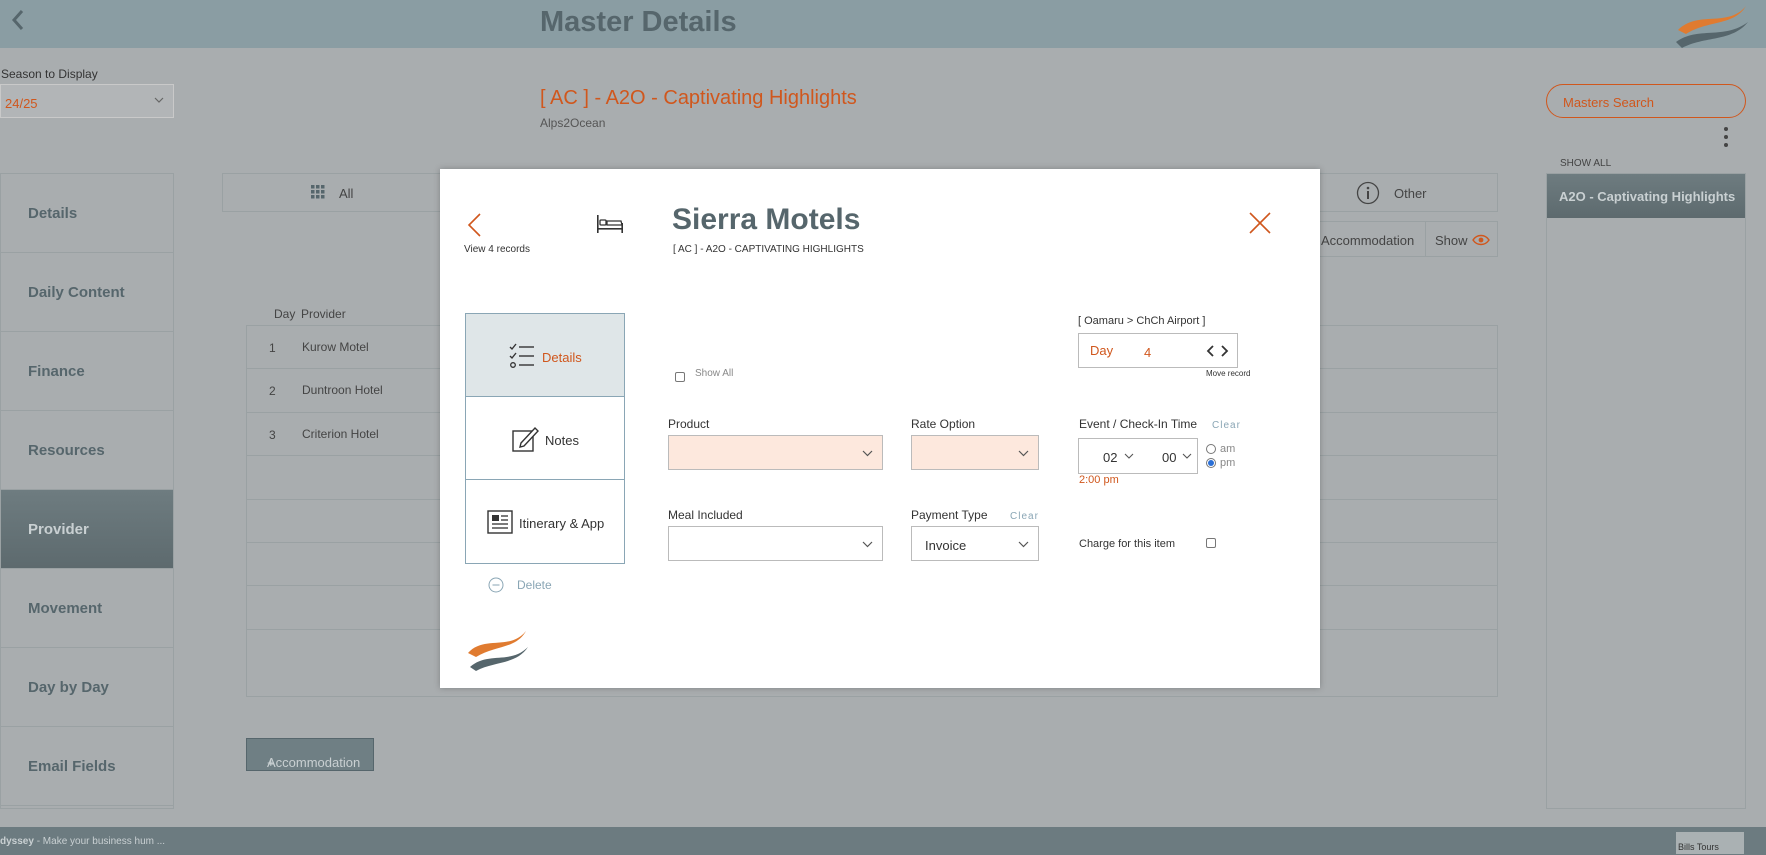 Image resolution: width=1766 pixels, height=855 pixels. Describe the element at coordinates (335, 347) in the screenshot. I see `cell-provider: Kurow Motel` at that location.